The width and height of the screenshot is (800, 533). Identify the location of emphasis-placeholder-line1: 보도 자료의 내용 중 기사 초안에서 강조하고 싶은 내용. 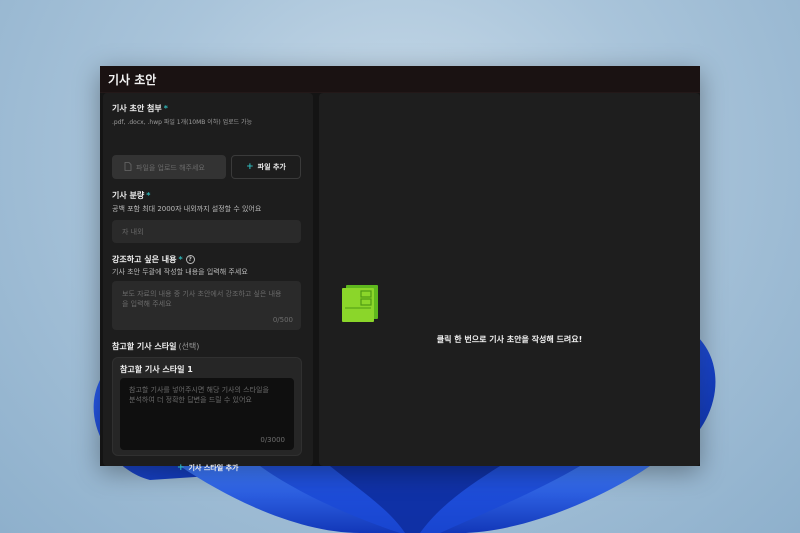
(202, 294).